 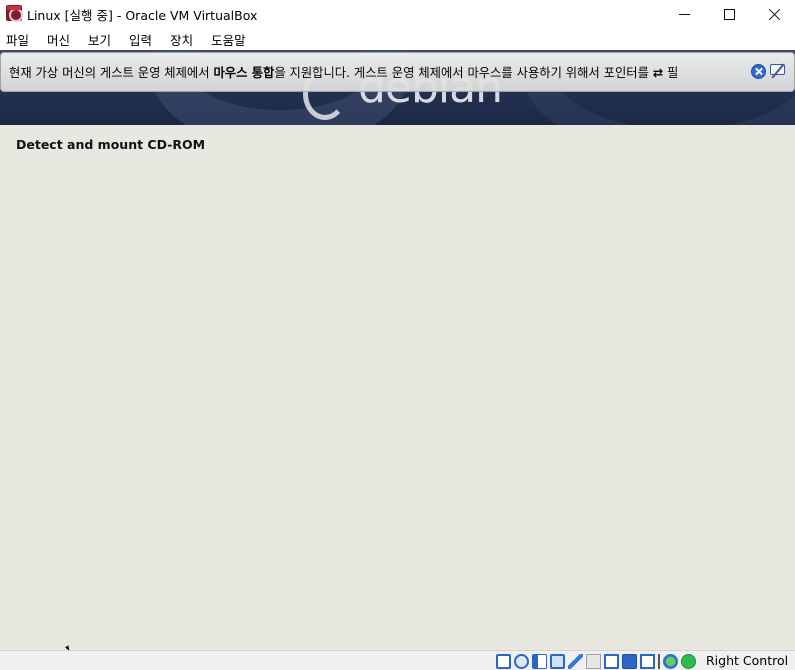 I want to click on installer-step-title: Detect and mount CD-ROM, so click(x=111, y=144).